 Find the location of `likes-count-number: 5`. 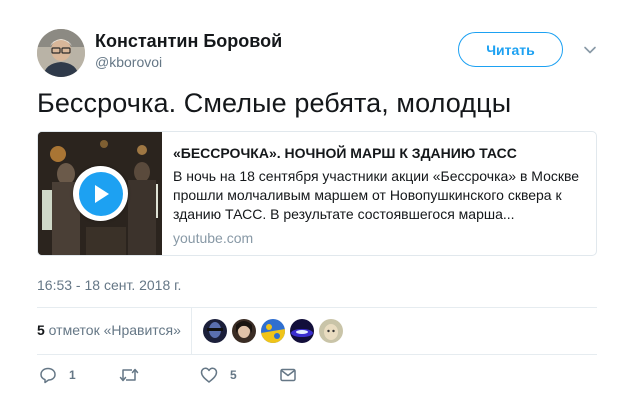

likes-count-number: 5 is located at coordinates (41, 330).